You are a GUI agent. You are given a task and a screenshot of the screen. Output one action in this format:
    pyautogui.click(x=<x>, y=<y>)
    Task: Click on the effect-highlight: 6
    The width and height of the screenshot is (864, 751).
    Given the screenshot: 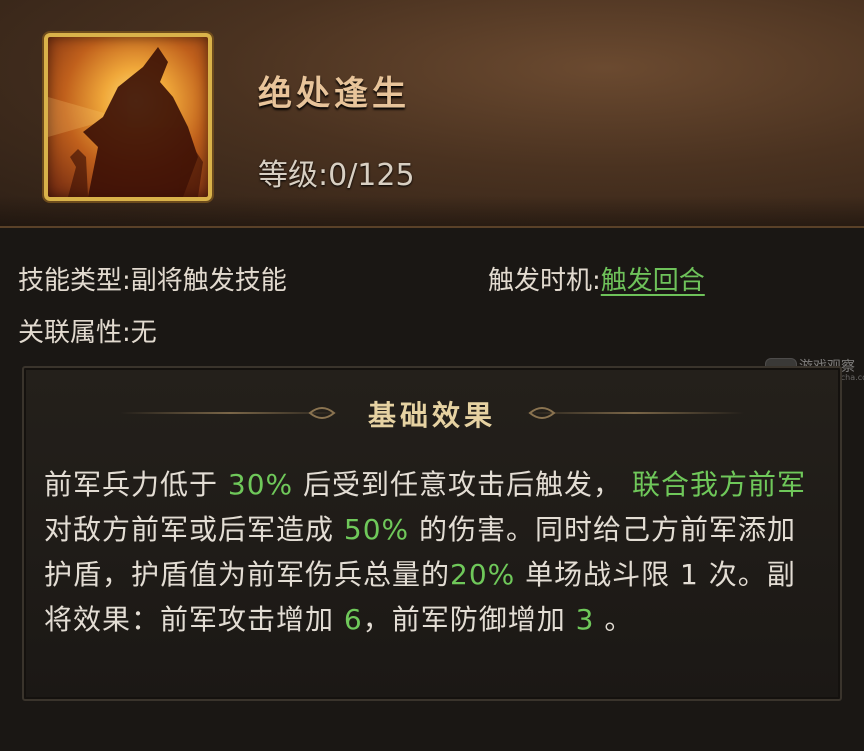 What is the action you would take?
    pyautogui.click(x=353, y=619)
    